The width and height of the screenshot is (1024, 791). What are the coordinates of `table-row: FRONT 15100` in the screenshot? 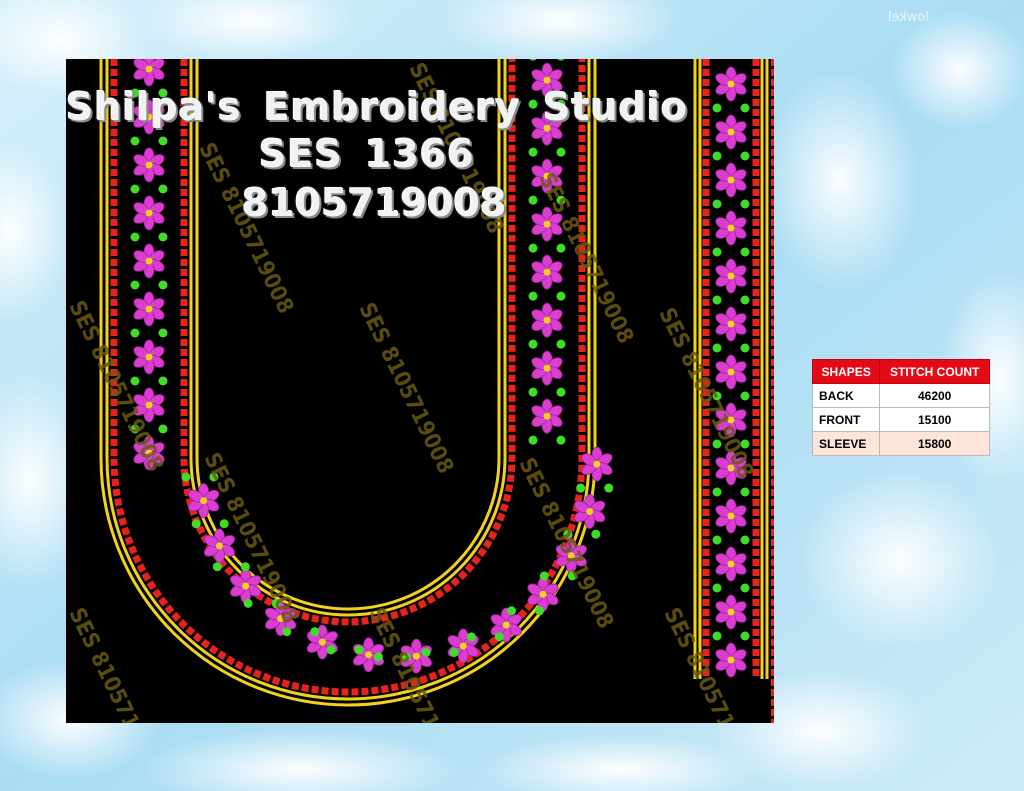 It's located at (900, 419).